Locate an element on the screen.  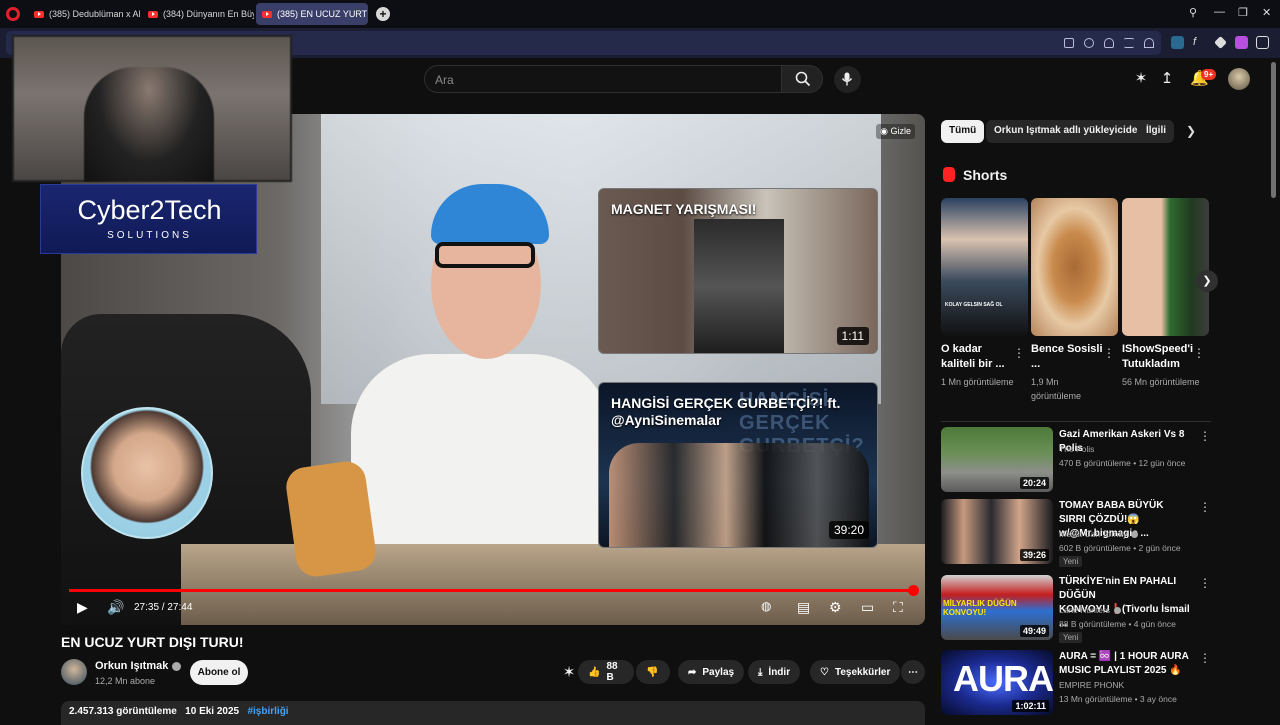
opera-logo-icon is located at coordinates (13, 14).